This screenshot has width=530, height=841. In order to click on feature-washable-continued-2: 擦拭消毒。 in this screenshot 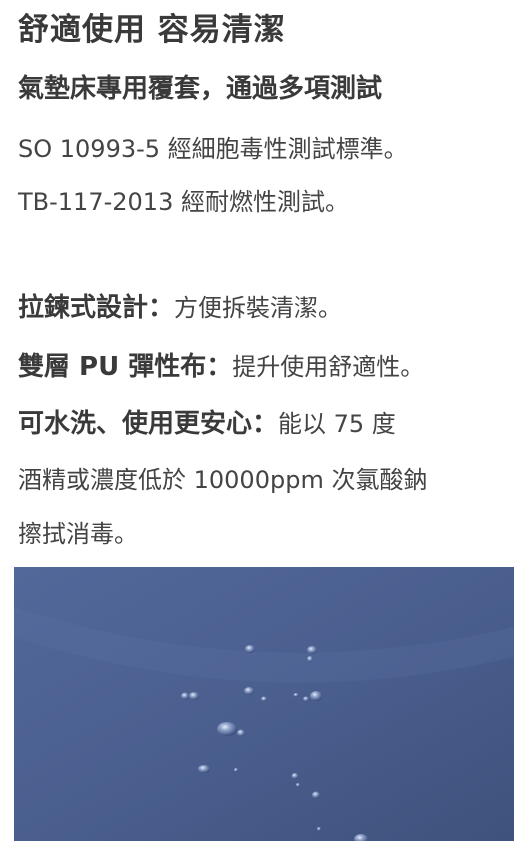, I will do `click(78, 534)`.